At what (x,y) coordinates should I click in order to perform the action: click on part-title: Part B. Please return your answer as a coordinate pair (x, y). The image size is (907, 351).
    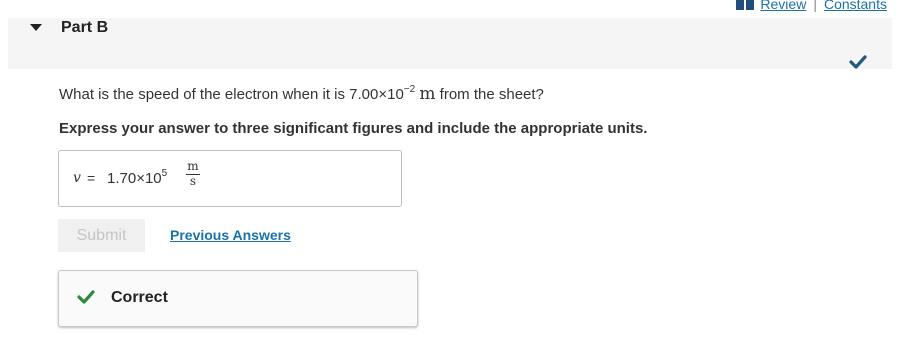
    Looking at the image, I should click on (85, 27).